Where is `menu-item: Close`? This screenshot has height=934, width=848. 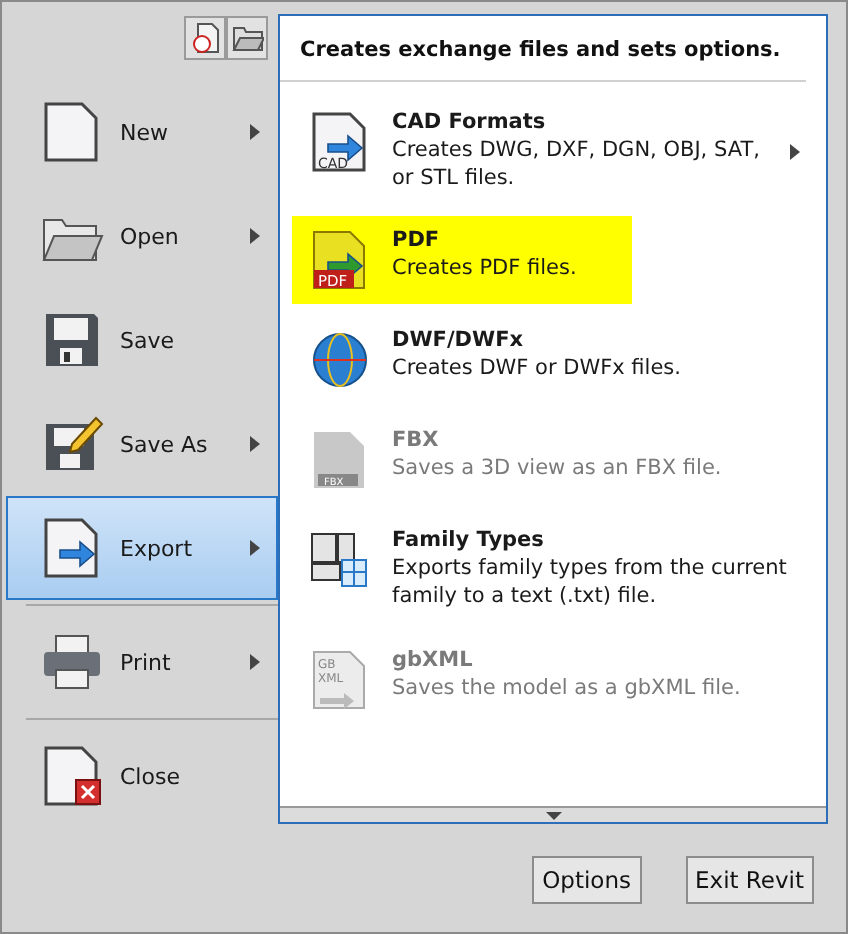 menu-item: Close is located at coordinates (142, 776).